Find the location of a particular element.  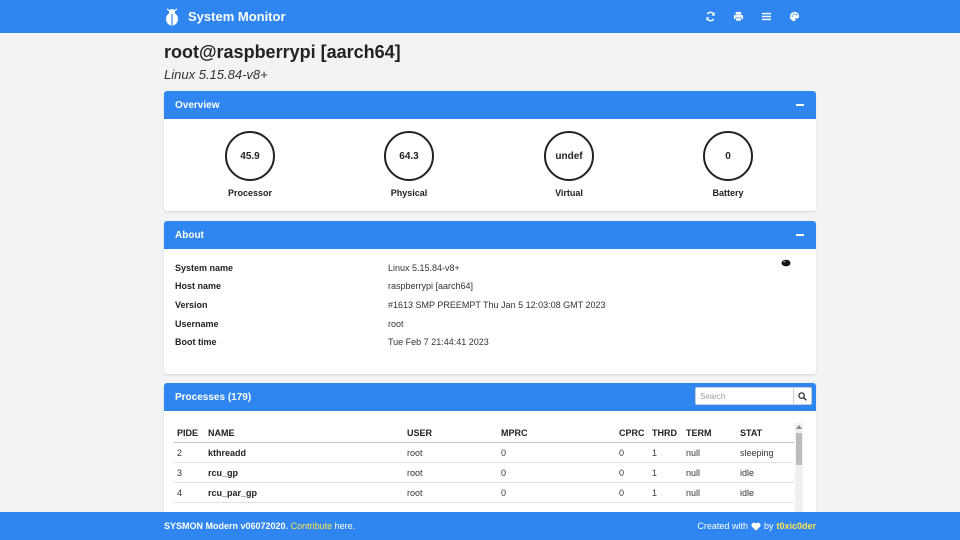

cell-pid: 2 is located at coordinates (180, 453).